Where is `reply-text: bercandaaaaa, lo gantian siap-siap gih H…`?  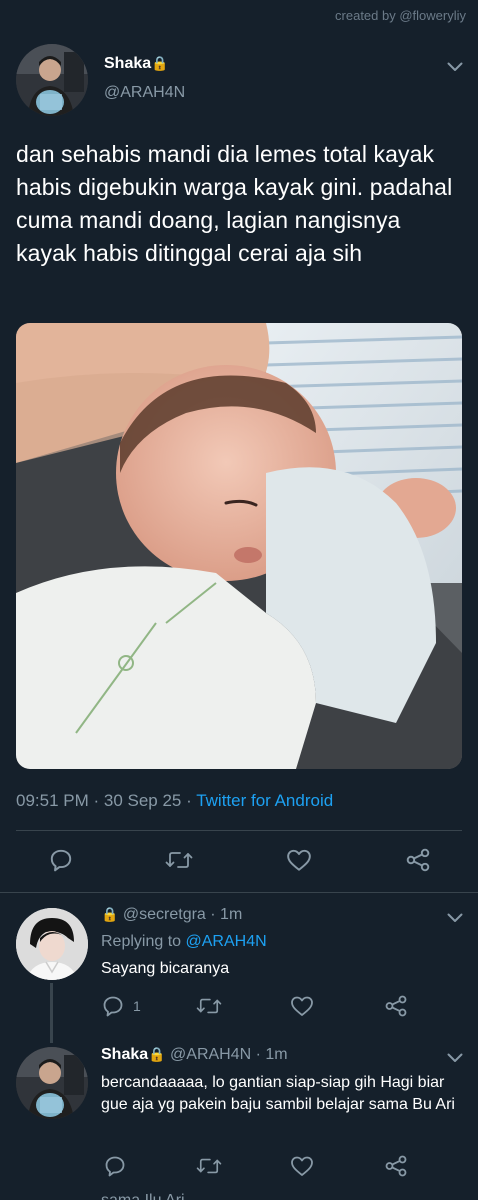 reply-text: bercandaaaaa, lo gantian siap-siap gih H… is located at coordinates (278, 1093).